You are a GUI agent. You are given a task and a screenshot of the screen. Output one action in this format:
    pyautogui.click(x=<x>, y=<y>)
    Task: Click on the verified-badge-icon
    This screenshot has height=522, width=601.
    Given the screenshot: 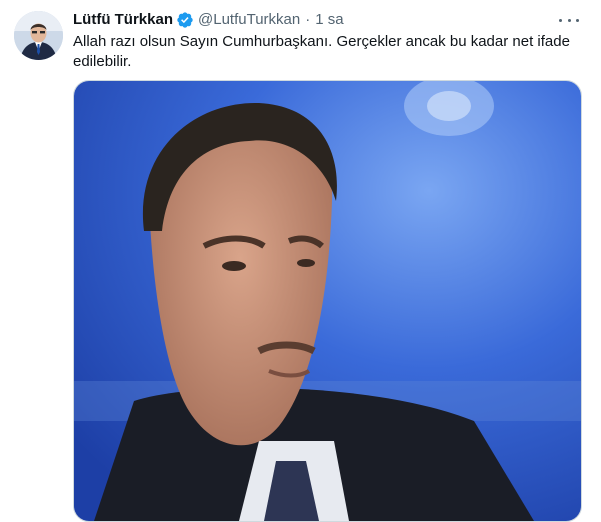 What is the action you would take?
    pyautogui.click(x=185, y=20)
    